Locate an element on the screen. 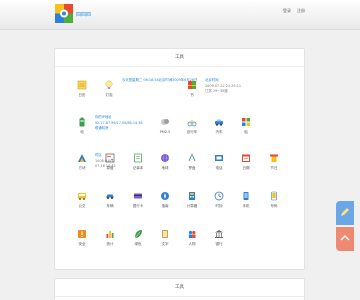 The height and width of the screenshot is (300, 360). top-links: 登录 注册 is located at coordinates (294, 11).